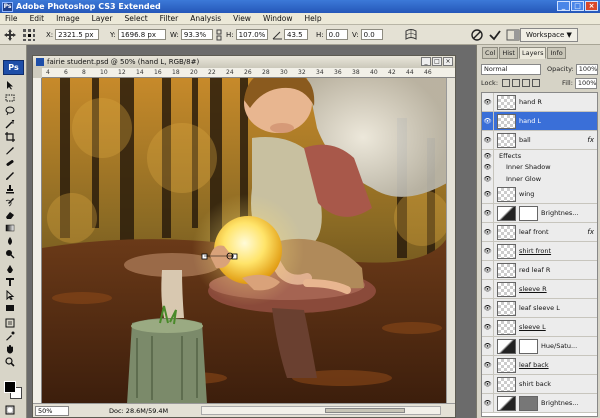 This screenshot has height=418, width=600. I want to click on zoom-tool-icon, so click(10, 362).